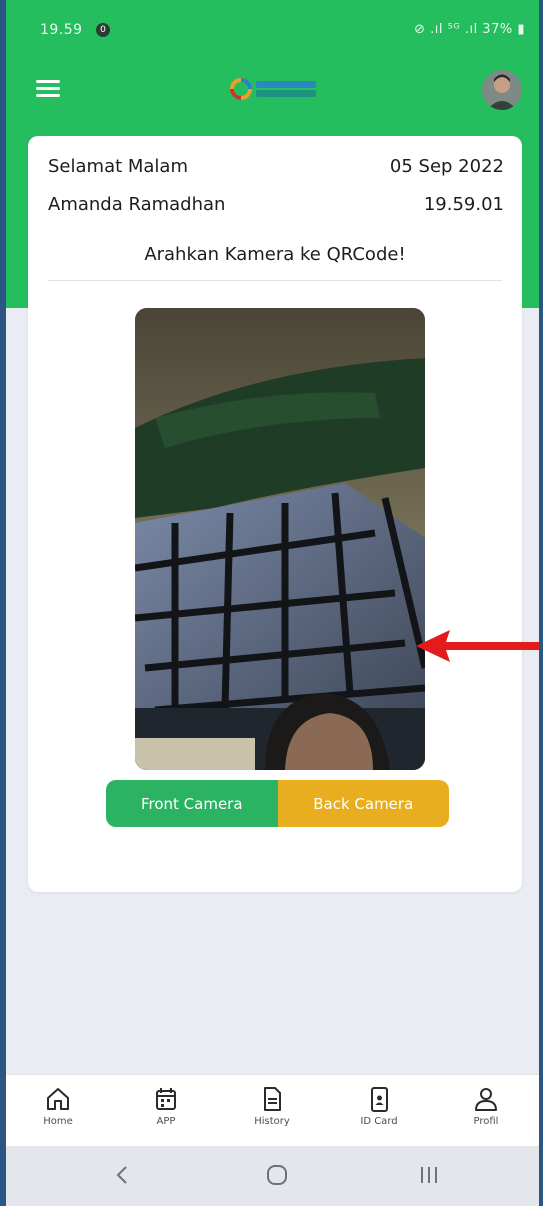 The height and width of the screenshot is (1206, 543). What do you see at coordinates (272, 1099) in the screenshot?
I see `document-icon` at bounding box center [272, 1099].